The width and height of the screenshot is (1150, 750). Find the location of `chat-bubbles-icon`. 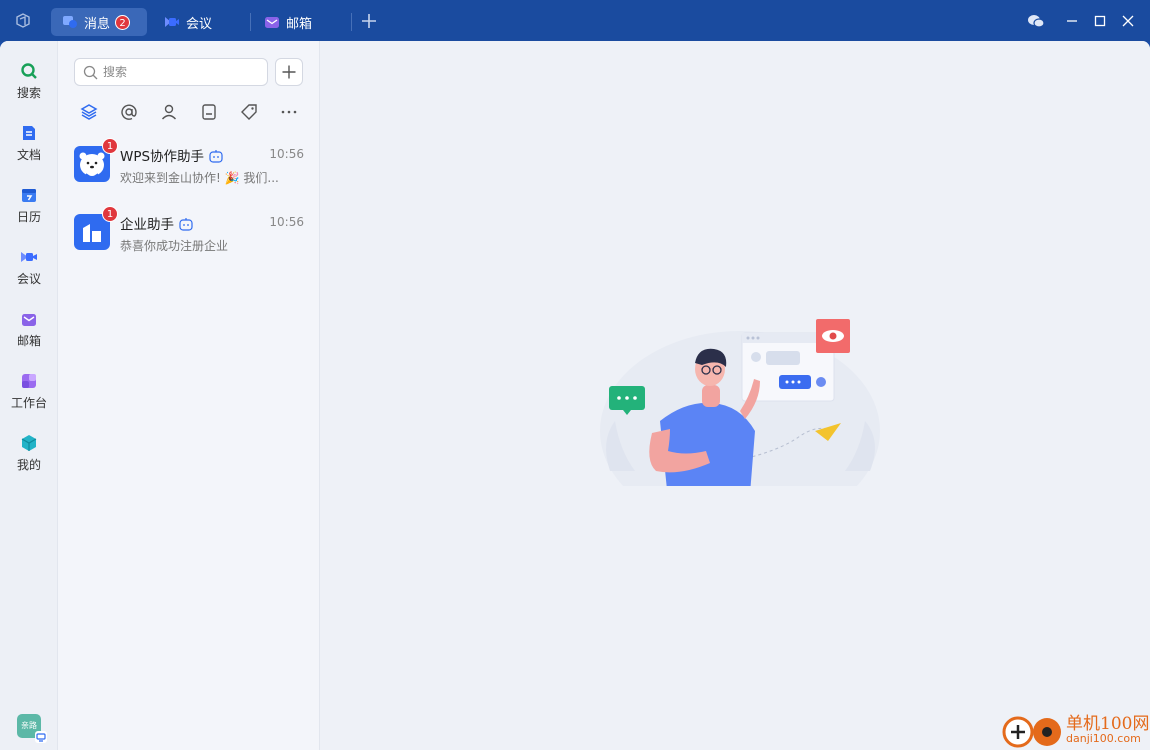

chat-bubbles-icon is located at coordinates (1036, 21).